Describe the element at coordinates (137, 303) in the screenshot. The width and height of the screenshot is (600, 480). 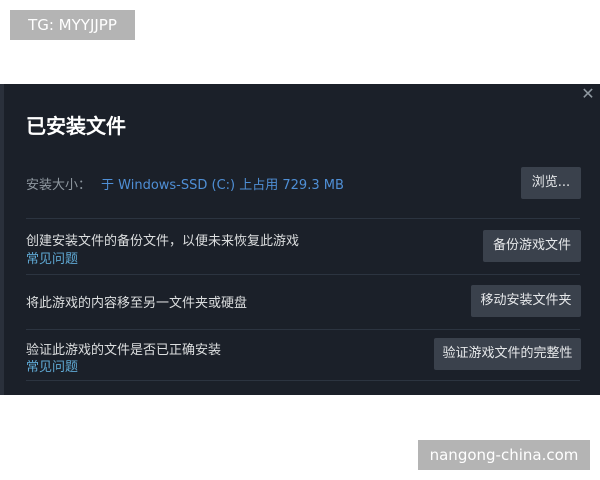
I see `move-description: 将此游戏的内容移至另一文件夹或硬盘` at that location.